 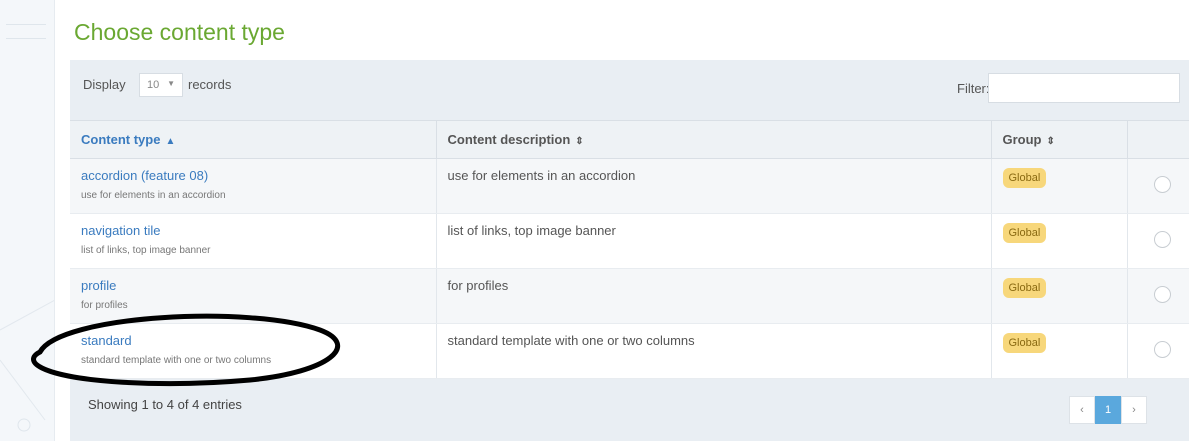 I want to click on content-type-subtitle: use for elements in an accordion, so click(x=153, y=195).